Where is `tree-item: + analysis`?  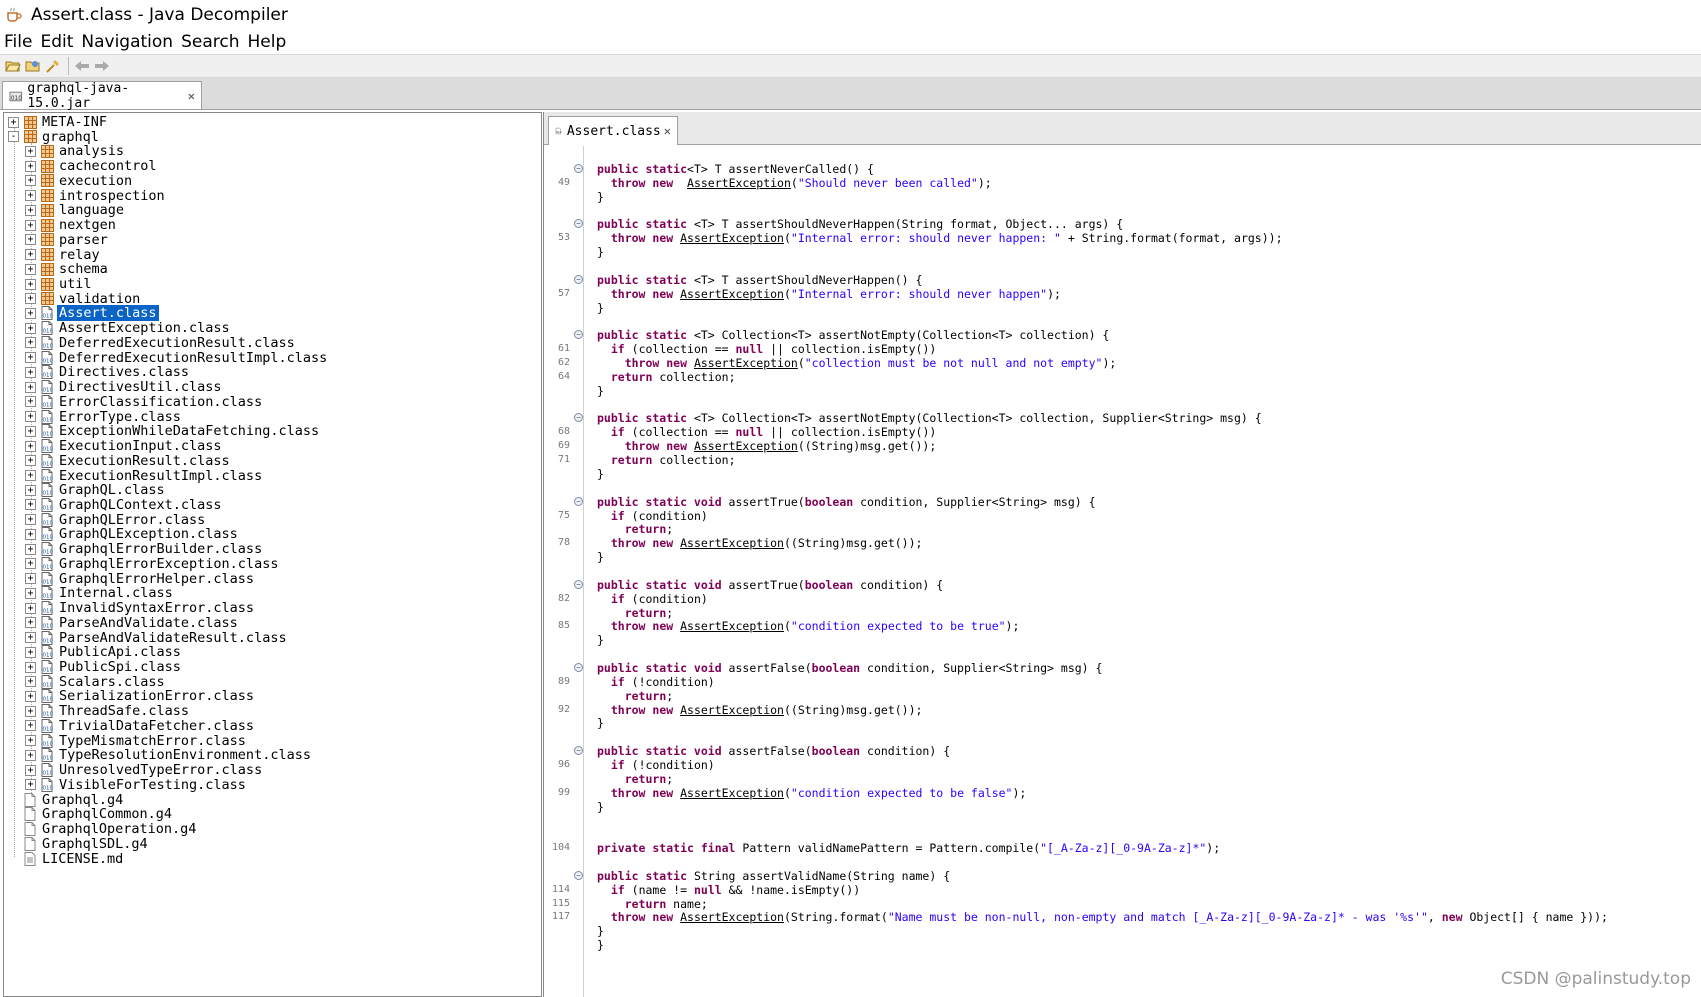
tree-item: + analysis is located at coordinates (75, 151).